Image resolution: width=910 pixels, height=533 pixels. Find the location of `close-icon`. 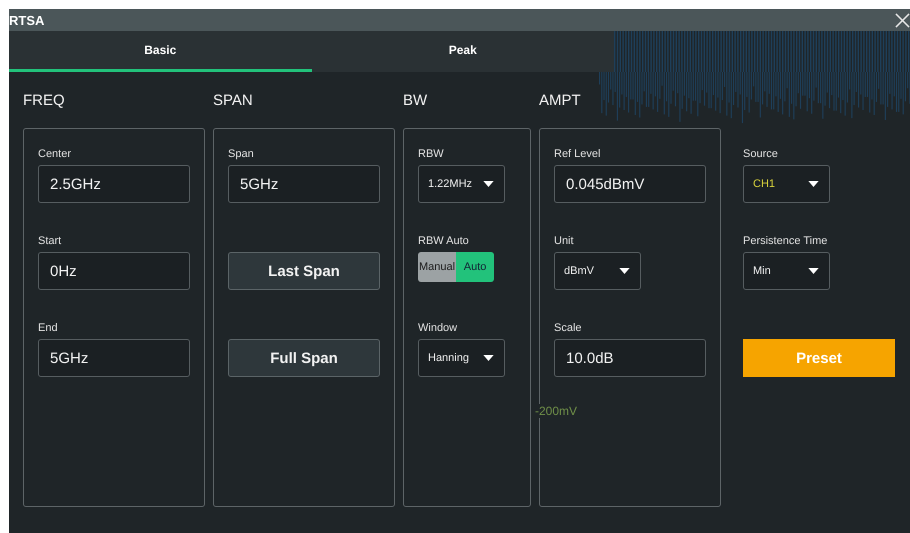

close-icon is located at coordinates (902, 20).